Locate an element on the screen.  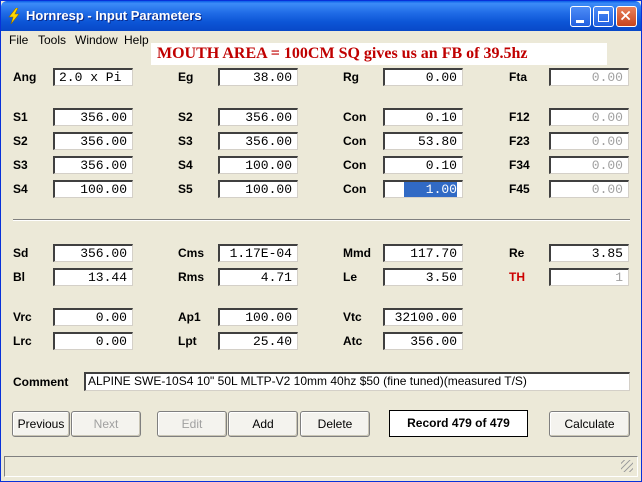
atc-field: 356.00 is located at coordinates (423, 341).